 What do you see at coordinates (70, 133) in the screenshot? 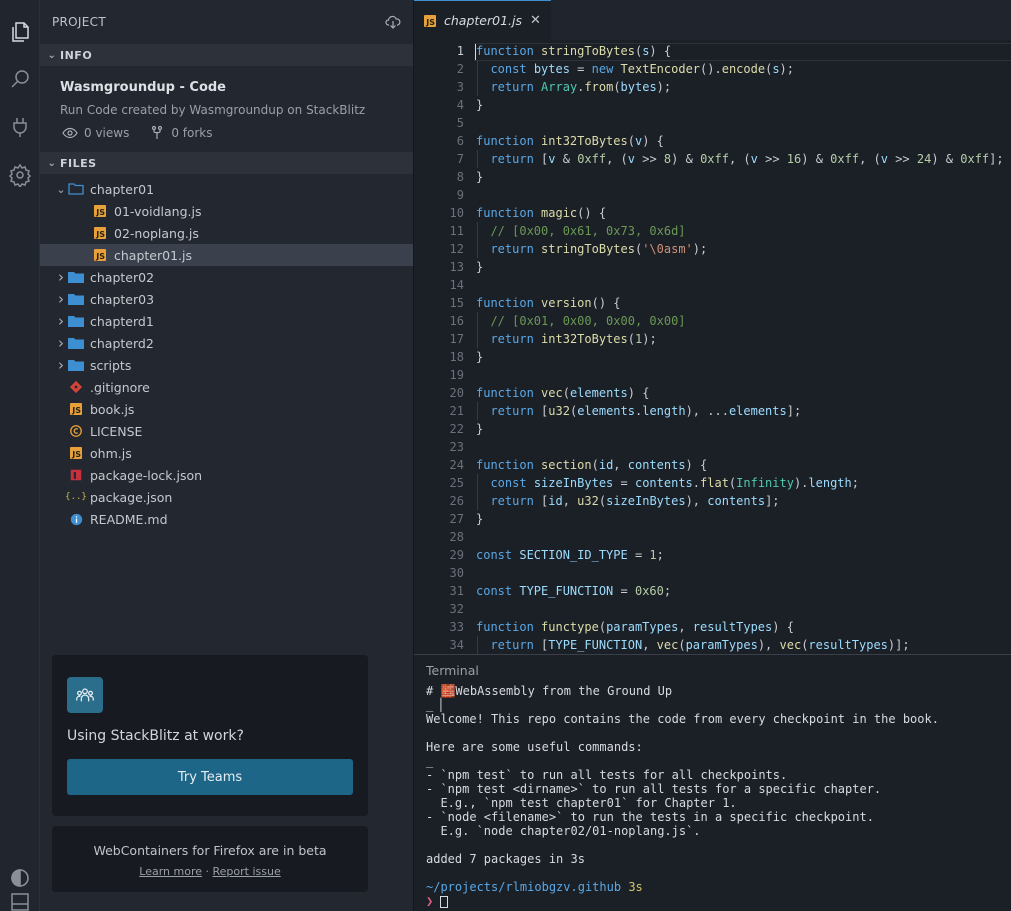
I see `eye-icon` at bounding box center [70, 133].